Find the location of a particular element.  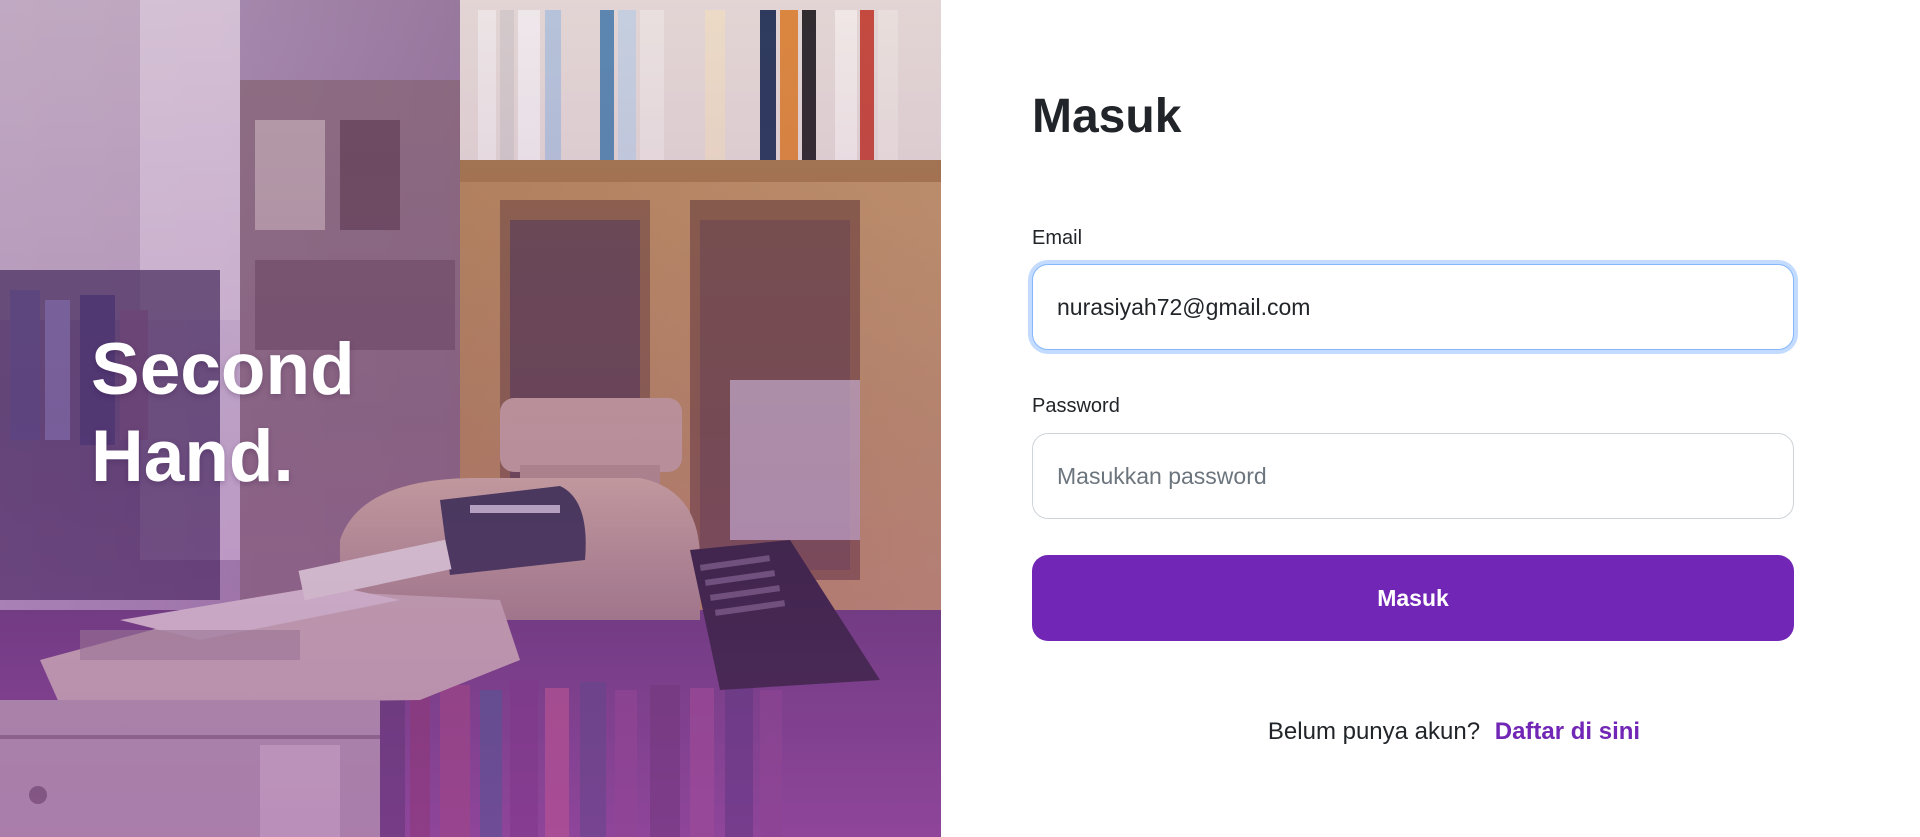

email-label: Email is located at coordinates (1057, 238).